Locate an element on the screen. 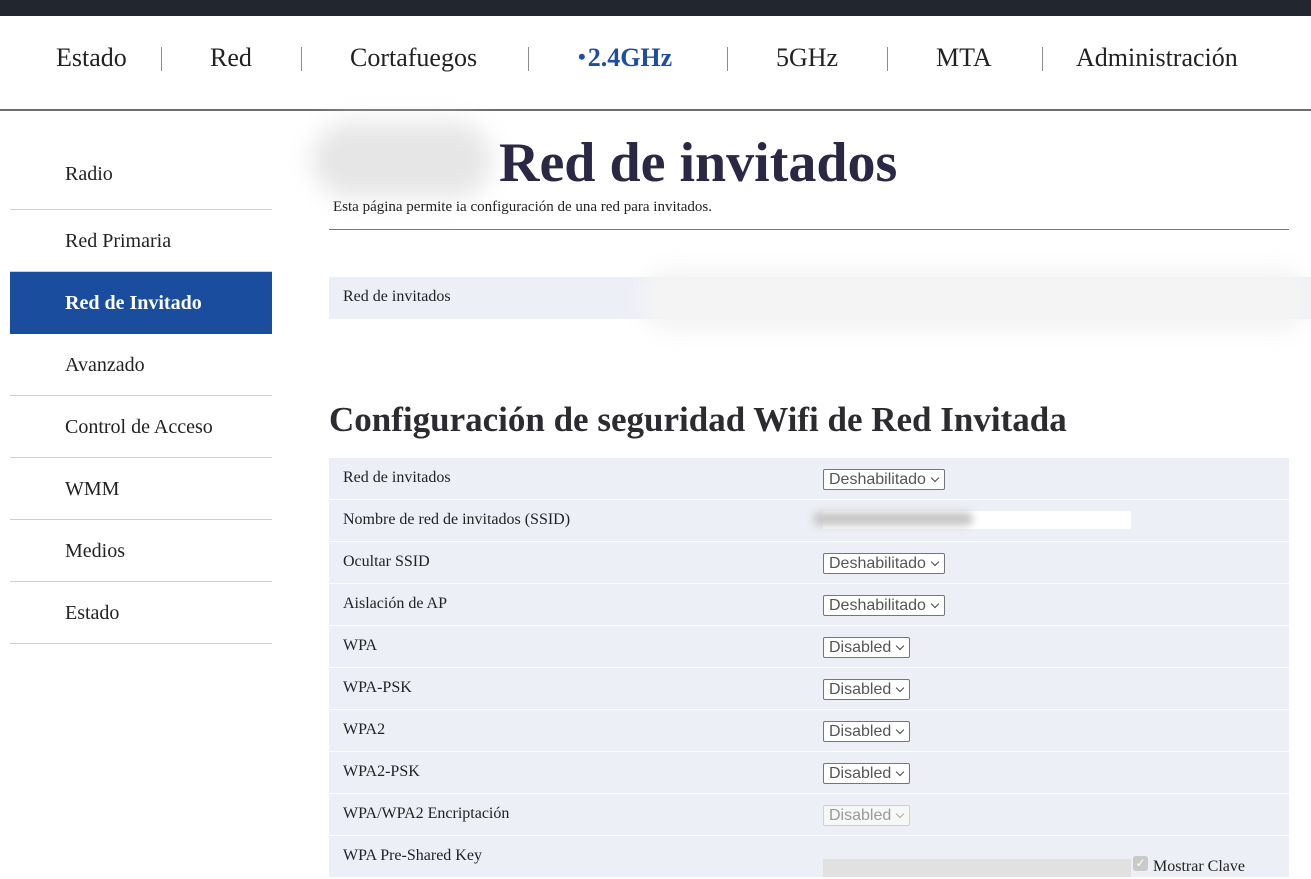 Image resolution: width=1311 pixels, height=879 pixels. sidebar-item-estado: Estado is located at coordinates (141, 613).